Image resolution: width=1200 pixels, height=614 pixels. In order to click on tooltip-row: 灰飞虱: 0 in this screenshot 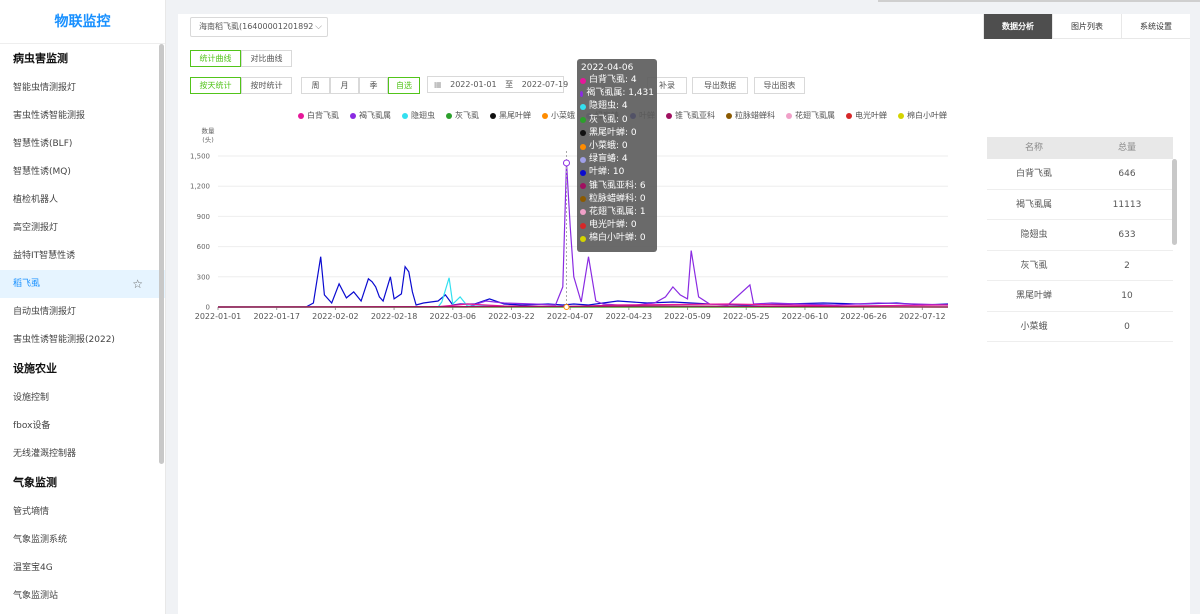, I will do `click(617, 120)`.